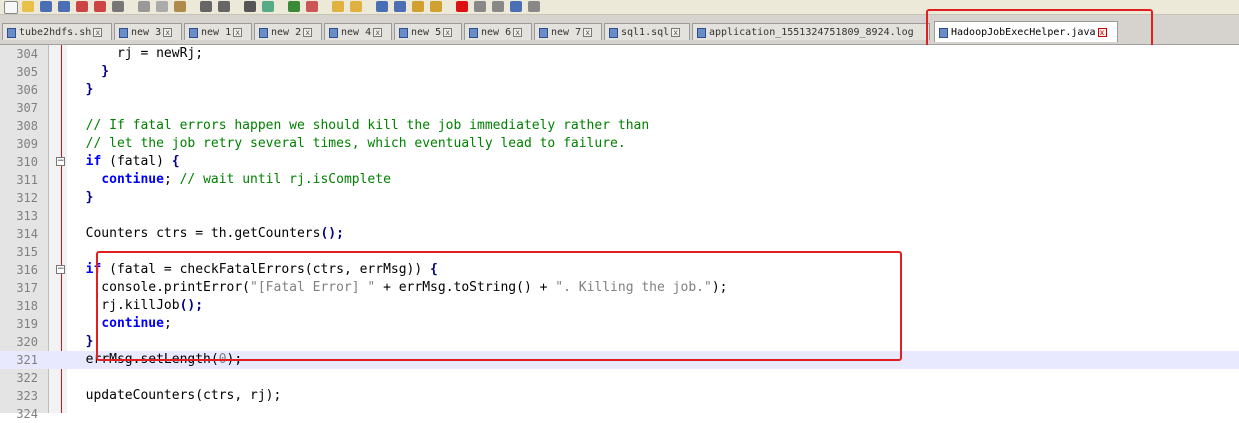 Image resolution: width=1239 pixels, height=423 pixels. Describe the element at coordinates (28, 6) in the screenshot. I see `open-folder-icon` at that location.